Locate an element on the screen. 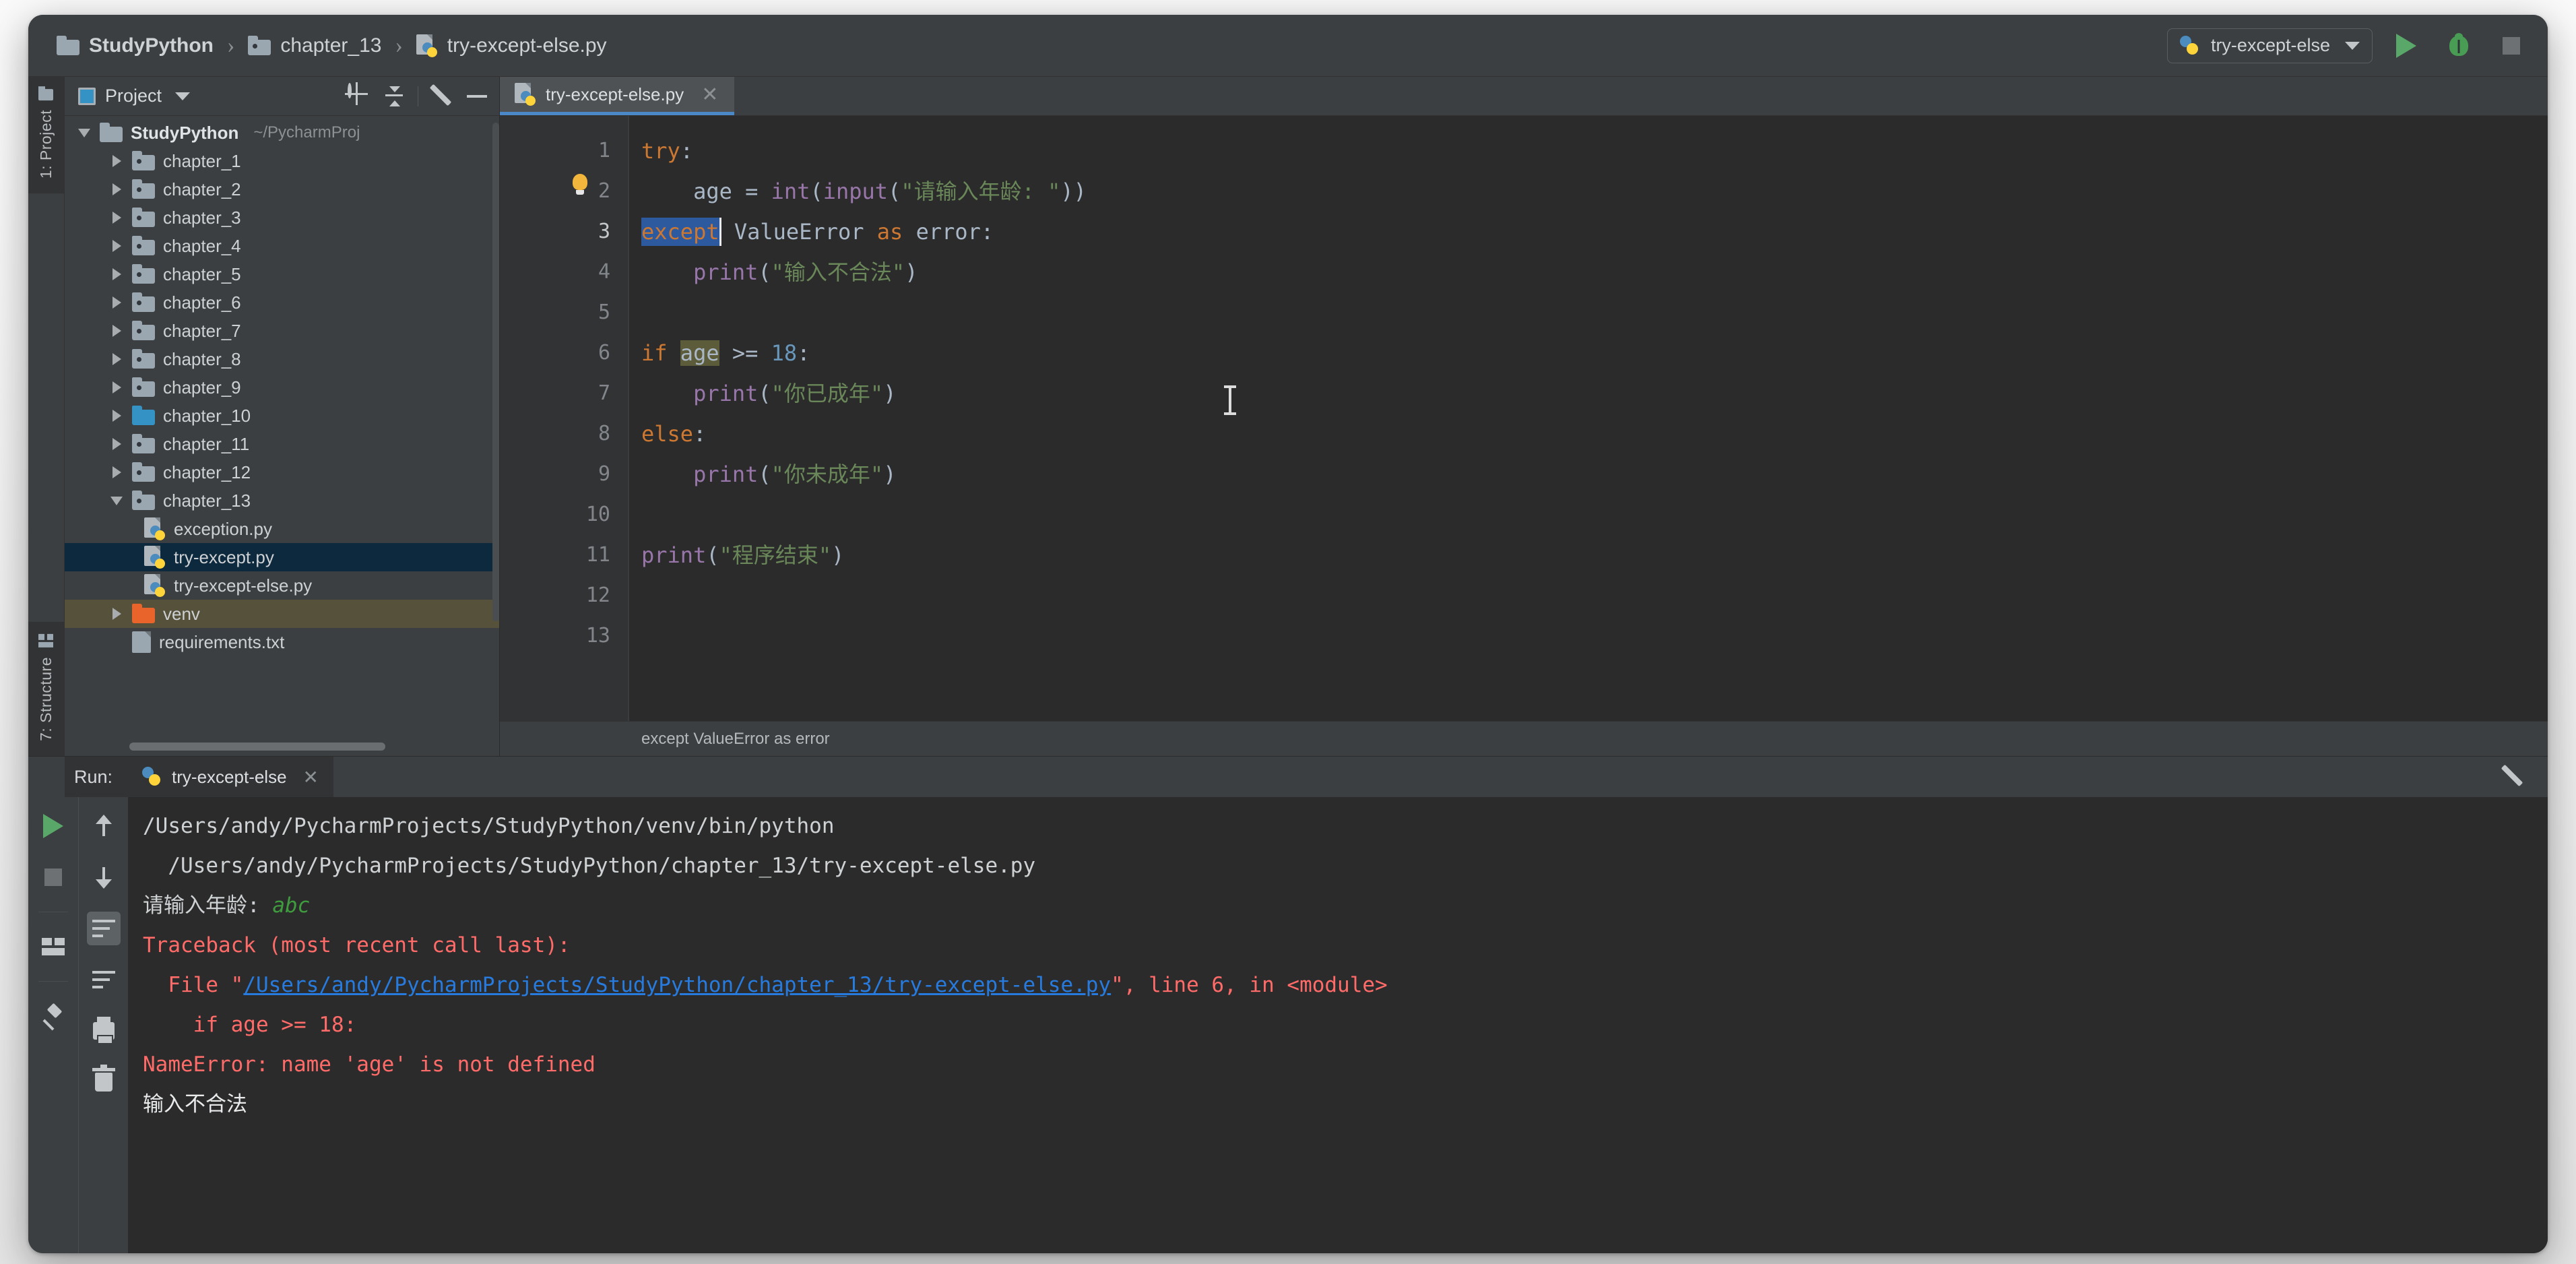 This screenshot has height=1264, width=2576. layout-button is located at coordinates (53, 946).